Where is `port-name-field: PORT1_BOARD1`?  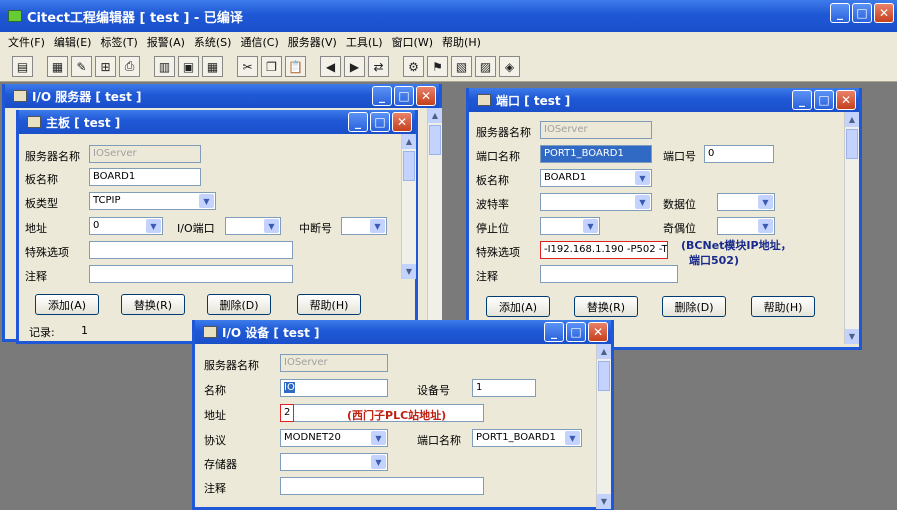 port-name-field: PORT1_BOARD1 is located at coordinates (596, 154).